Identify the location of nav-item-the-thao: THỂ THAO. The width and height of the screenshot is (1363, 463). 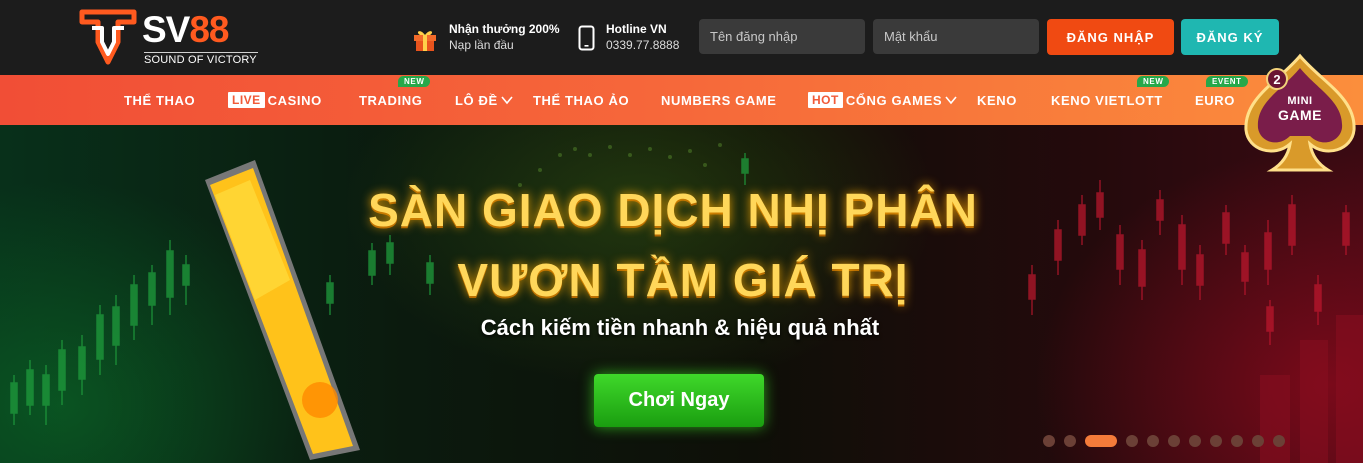
(159, 100).